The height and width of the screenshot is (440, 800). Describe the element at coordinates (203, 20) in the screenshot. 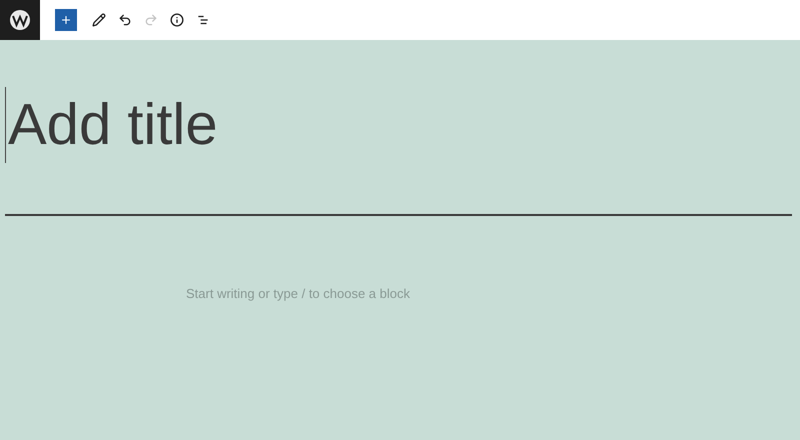

I see `list-view-icon` at that location.